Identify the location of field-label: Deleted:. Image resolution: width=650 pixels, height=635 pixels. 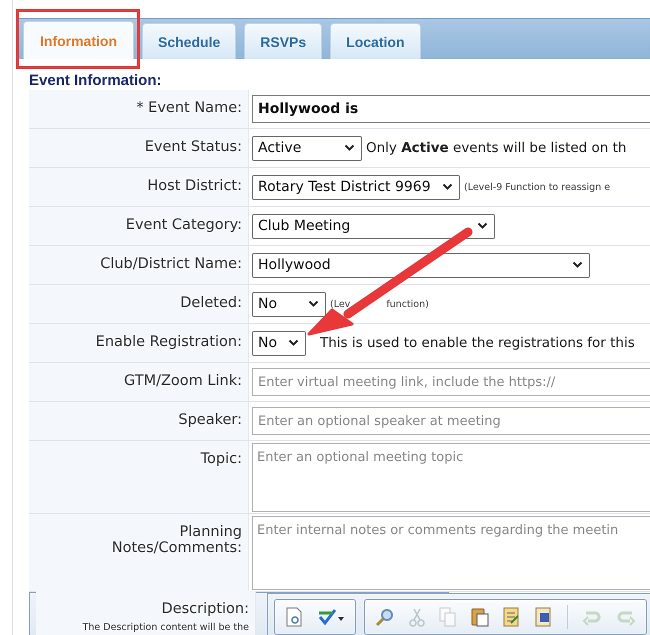
(211, 303).